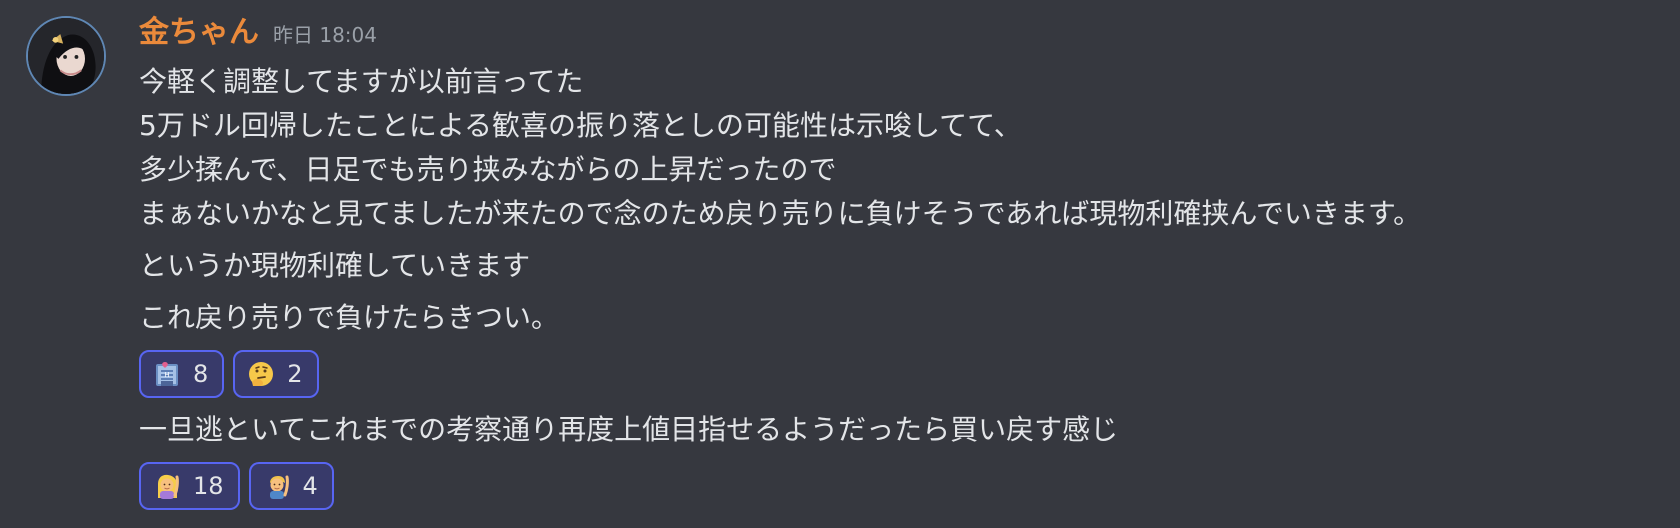 Image resolution: width=1680 pixels, height=528 pixels. What do you see at coordinates (889, 374) in the screenshot?
I see `reactions-bar-1: H 8 2` at bounding box center [889, 374].